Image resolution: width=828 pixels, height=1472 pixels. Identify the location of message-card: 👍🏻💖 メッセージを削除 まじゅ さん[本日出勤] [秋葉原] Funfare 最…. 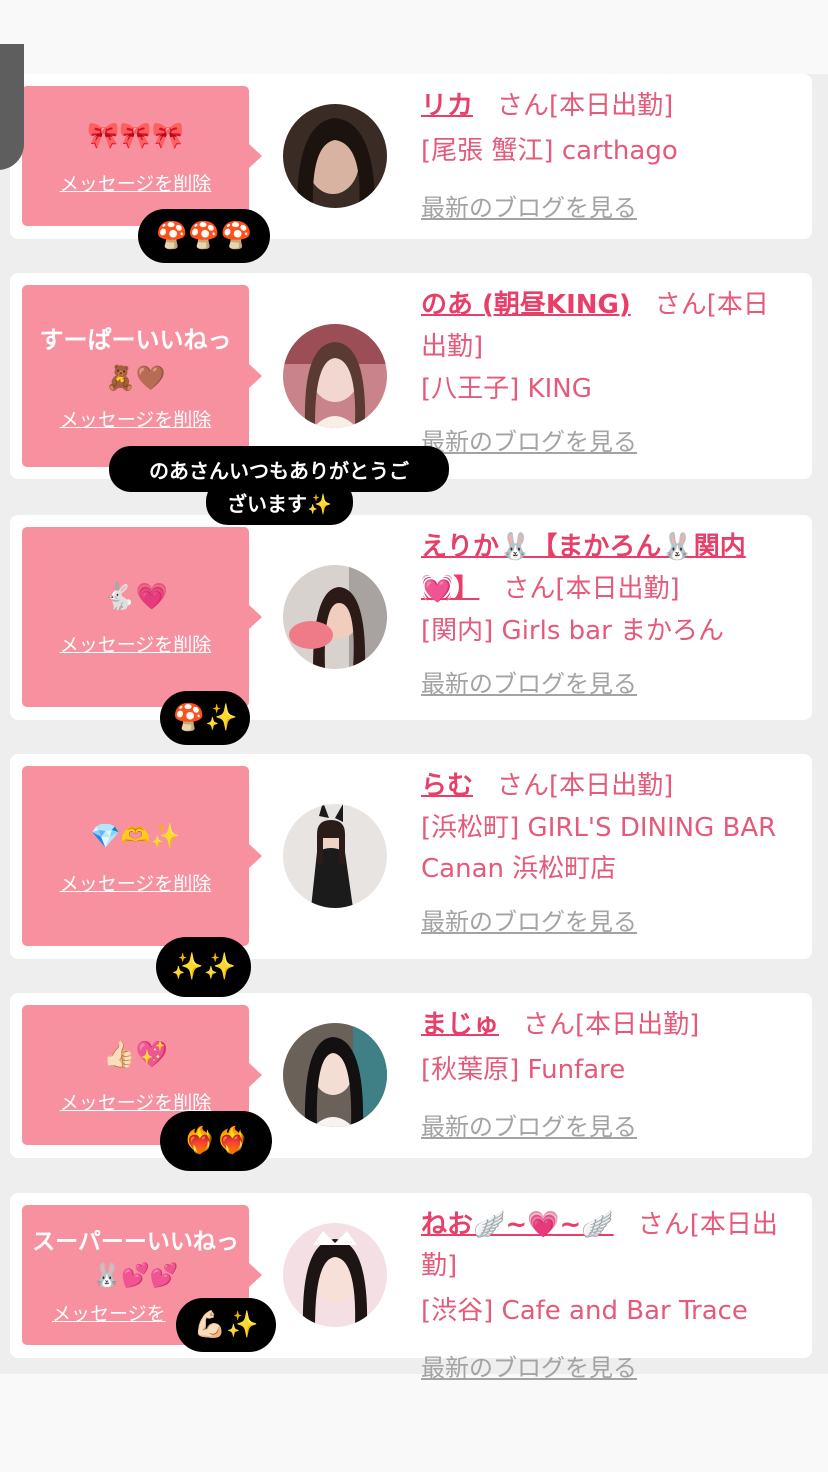
(411, 1075).